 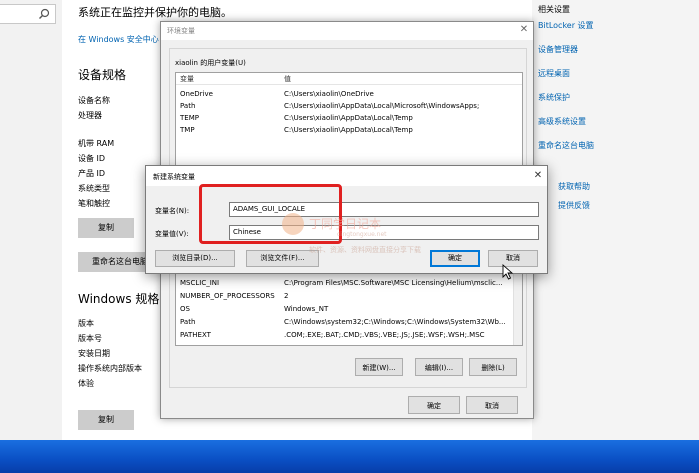 I want to click on var-name: PATHEXT, so click(x=195, y=335).